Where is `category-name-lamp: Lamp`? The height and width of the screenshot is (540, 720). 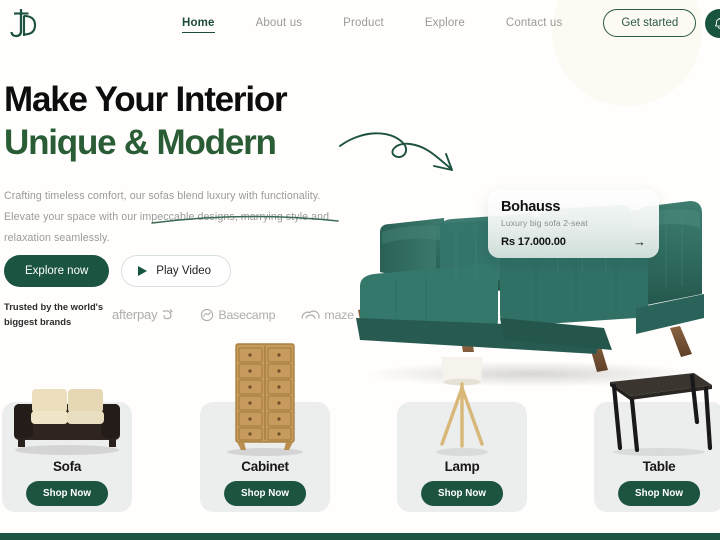 category-name-lamp: Lamp is located at coordinates (462, 466).